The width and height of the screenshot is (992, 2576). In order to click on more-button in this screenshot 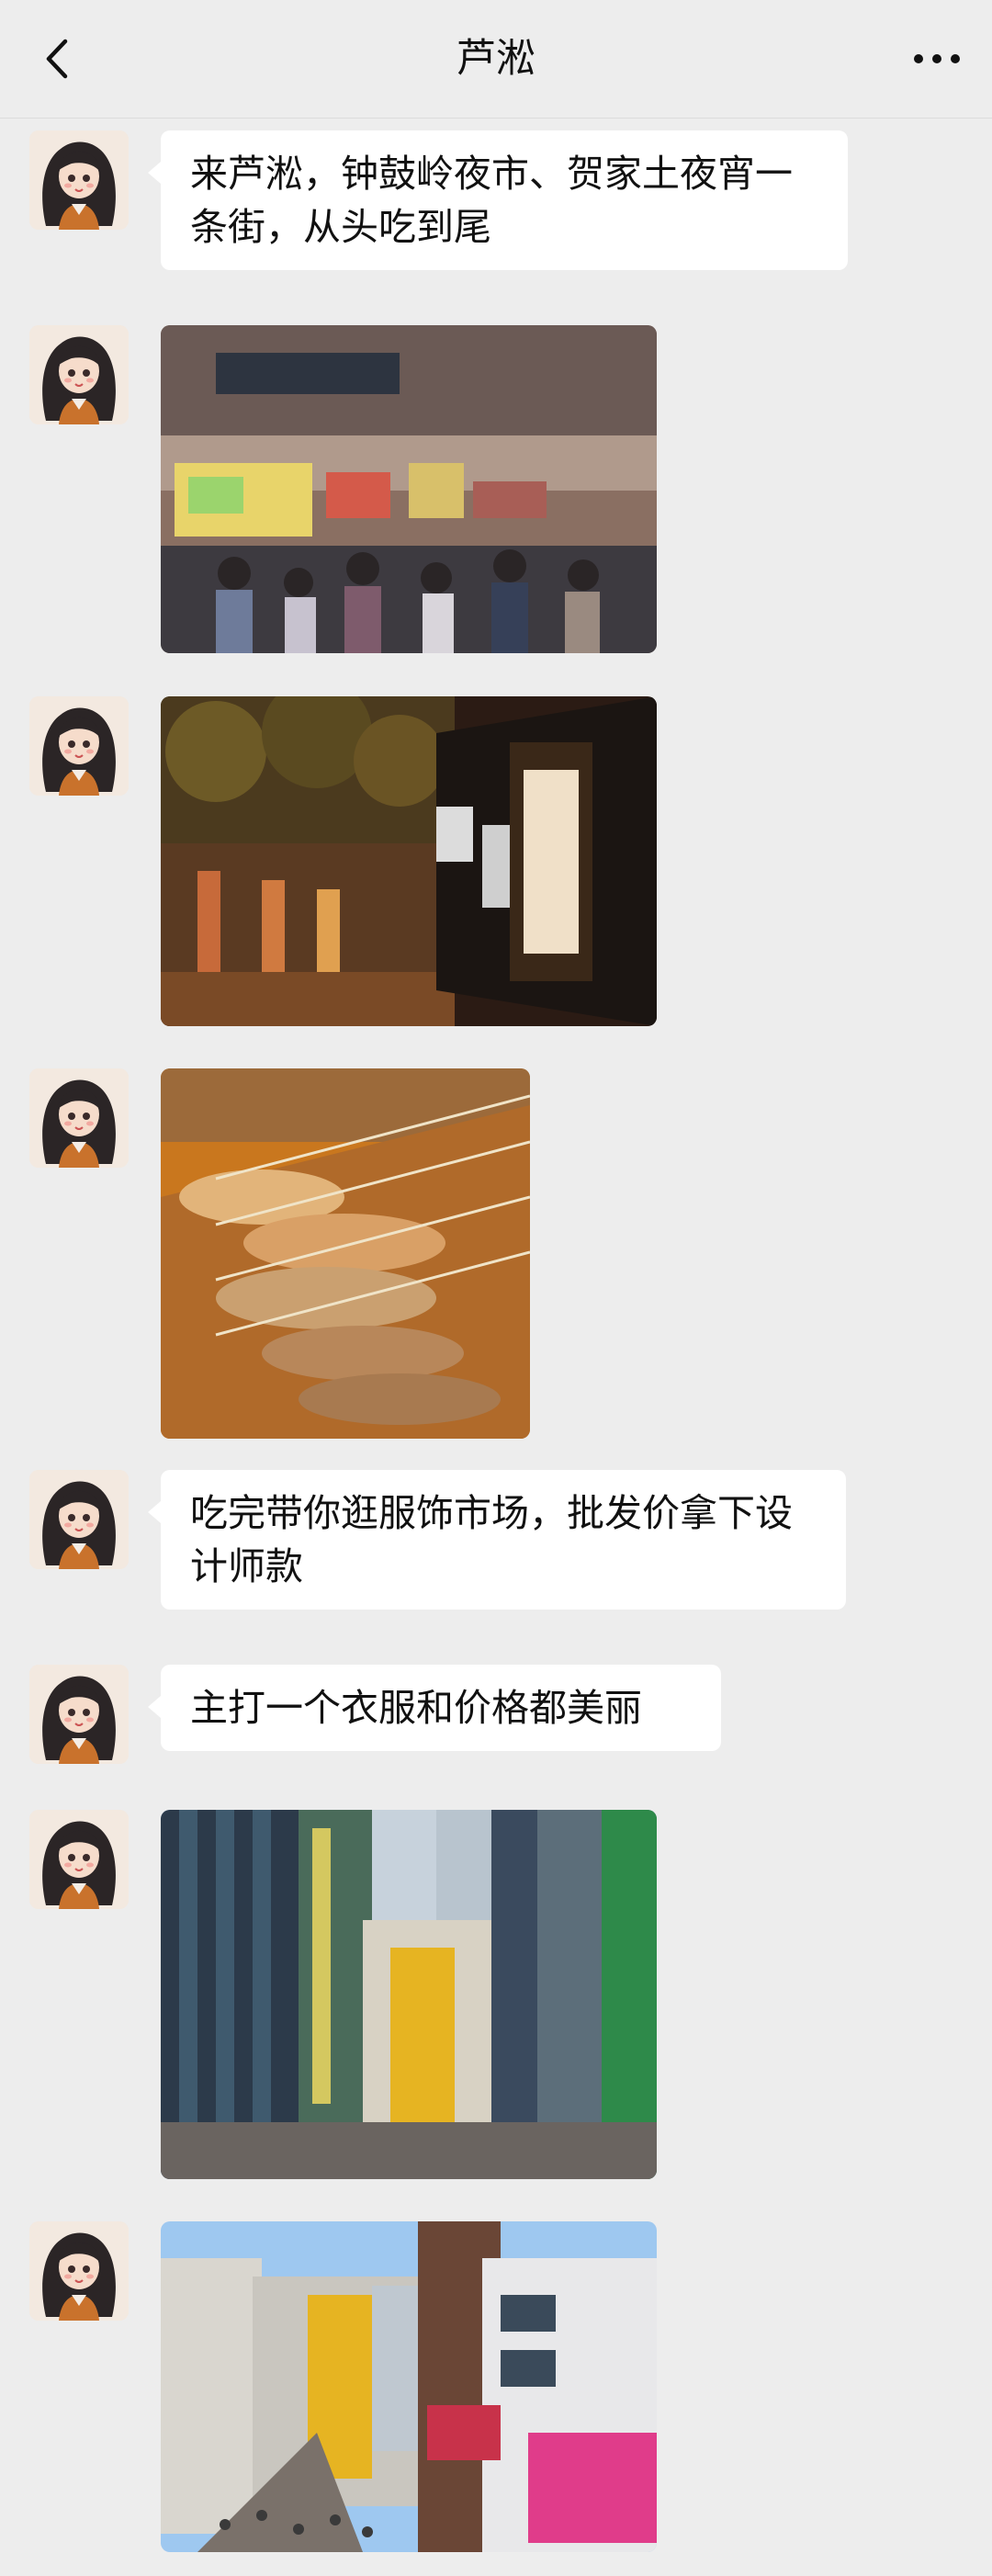, I will do `click(936, 58)`.